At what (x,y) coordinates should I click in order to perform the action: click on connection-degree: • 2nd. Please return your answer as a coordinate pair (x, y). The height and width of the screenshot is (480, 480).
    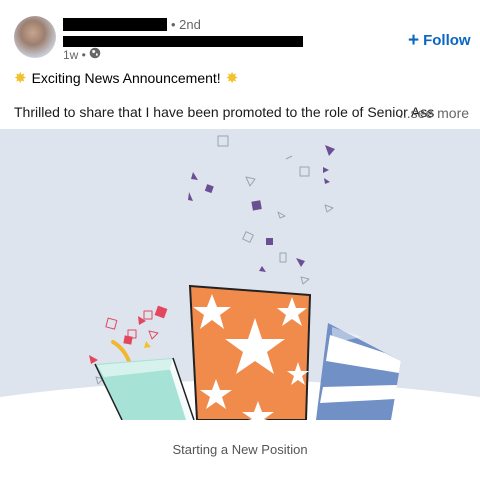
    Looking at the image, I should click on (186, 24).